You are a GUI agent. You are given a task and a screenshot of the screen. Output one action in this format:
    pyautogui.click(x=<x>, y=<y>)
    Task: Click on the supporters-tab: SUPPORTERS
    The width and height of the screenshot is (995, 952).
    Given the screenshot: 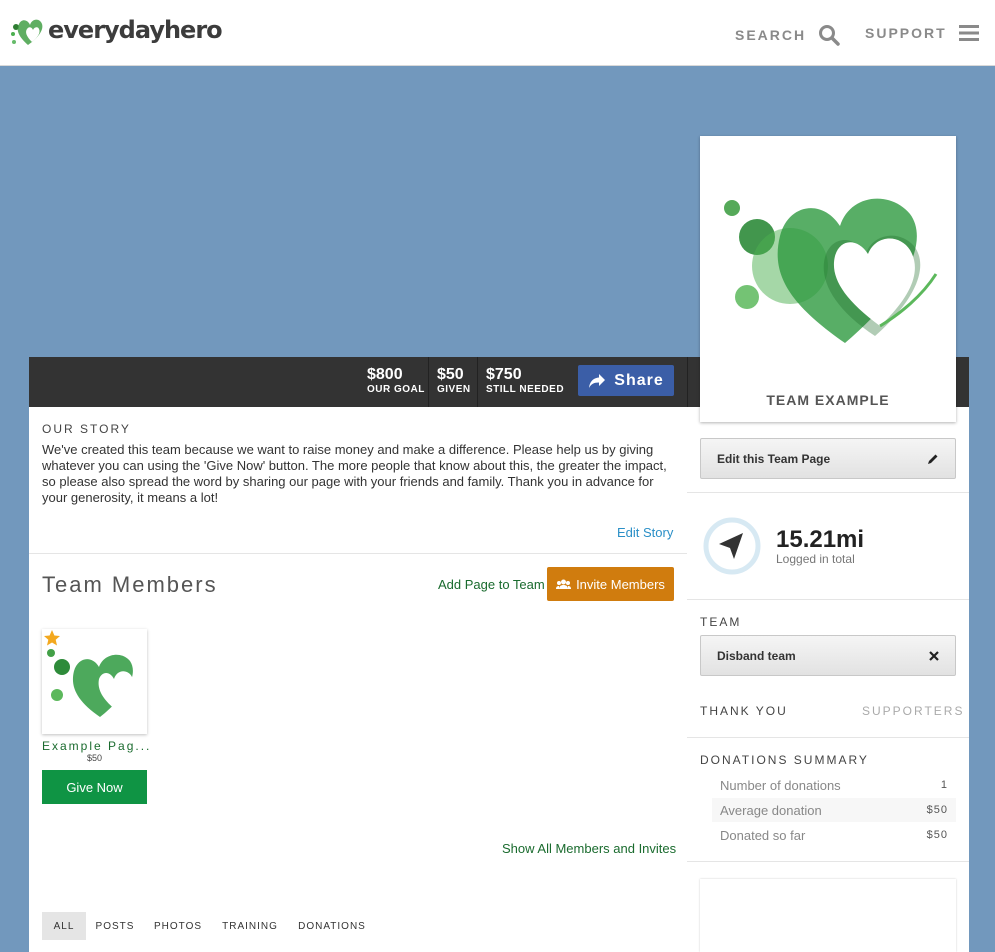 What is the action you would take?
    pyautogui.click(x=913, y=711)
    